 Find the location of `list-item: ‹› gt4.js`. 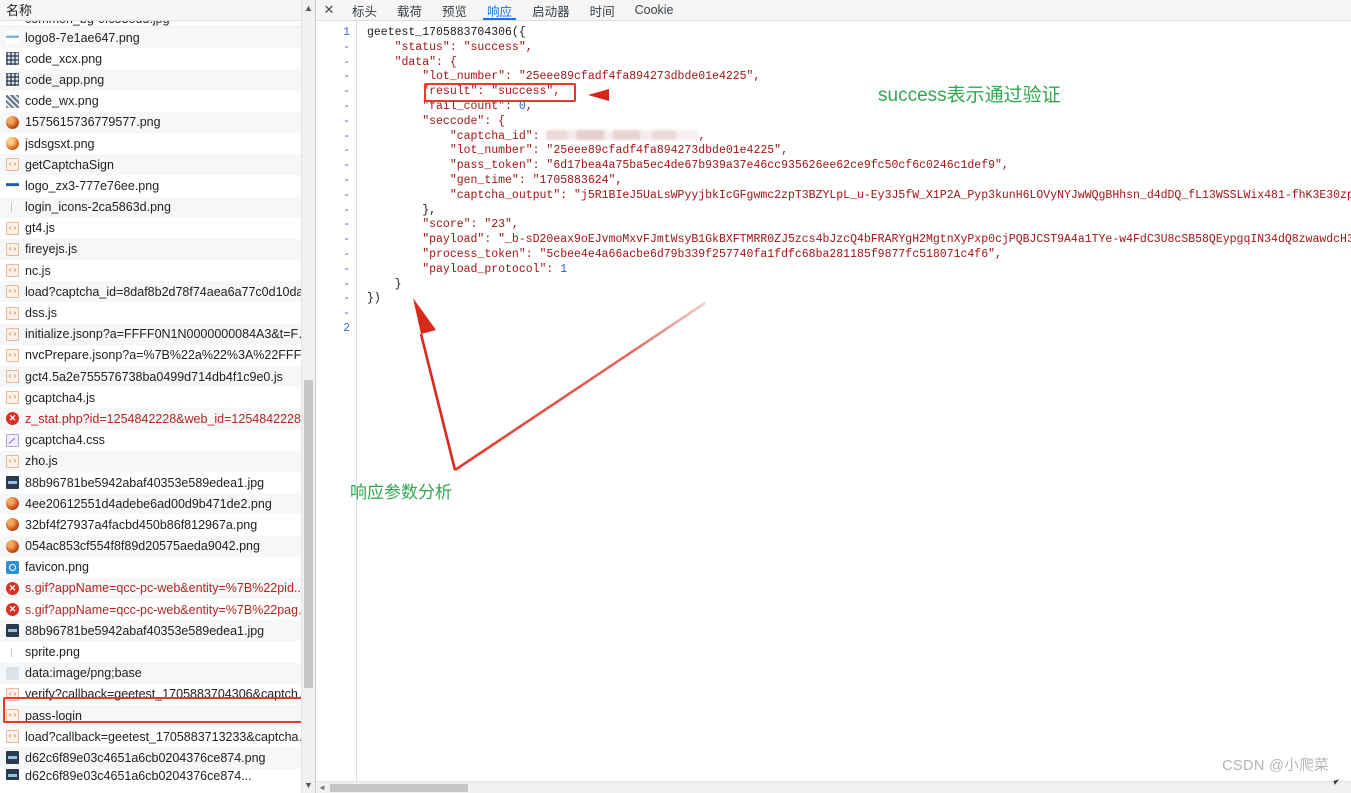

list-item: ‹› gt4.js is located at coordinates (157, 228).